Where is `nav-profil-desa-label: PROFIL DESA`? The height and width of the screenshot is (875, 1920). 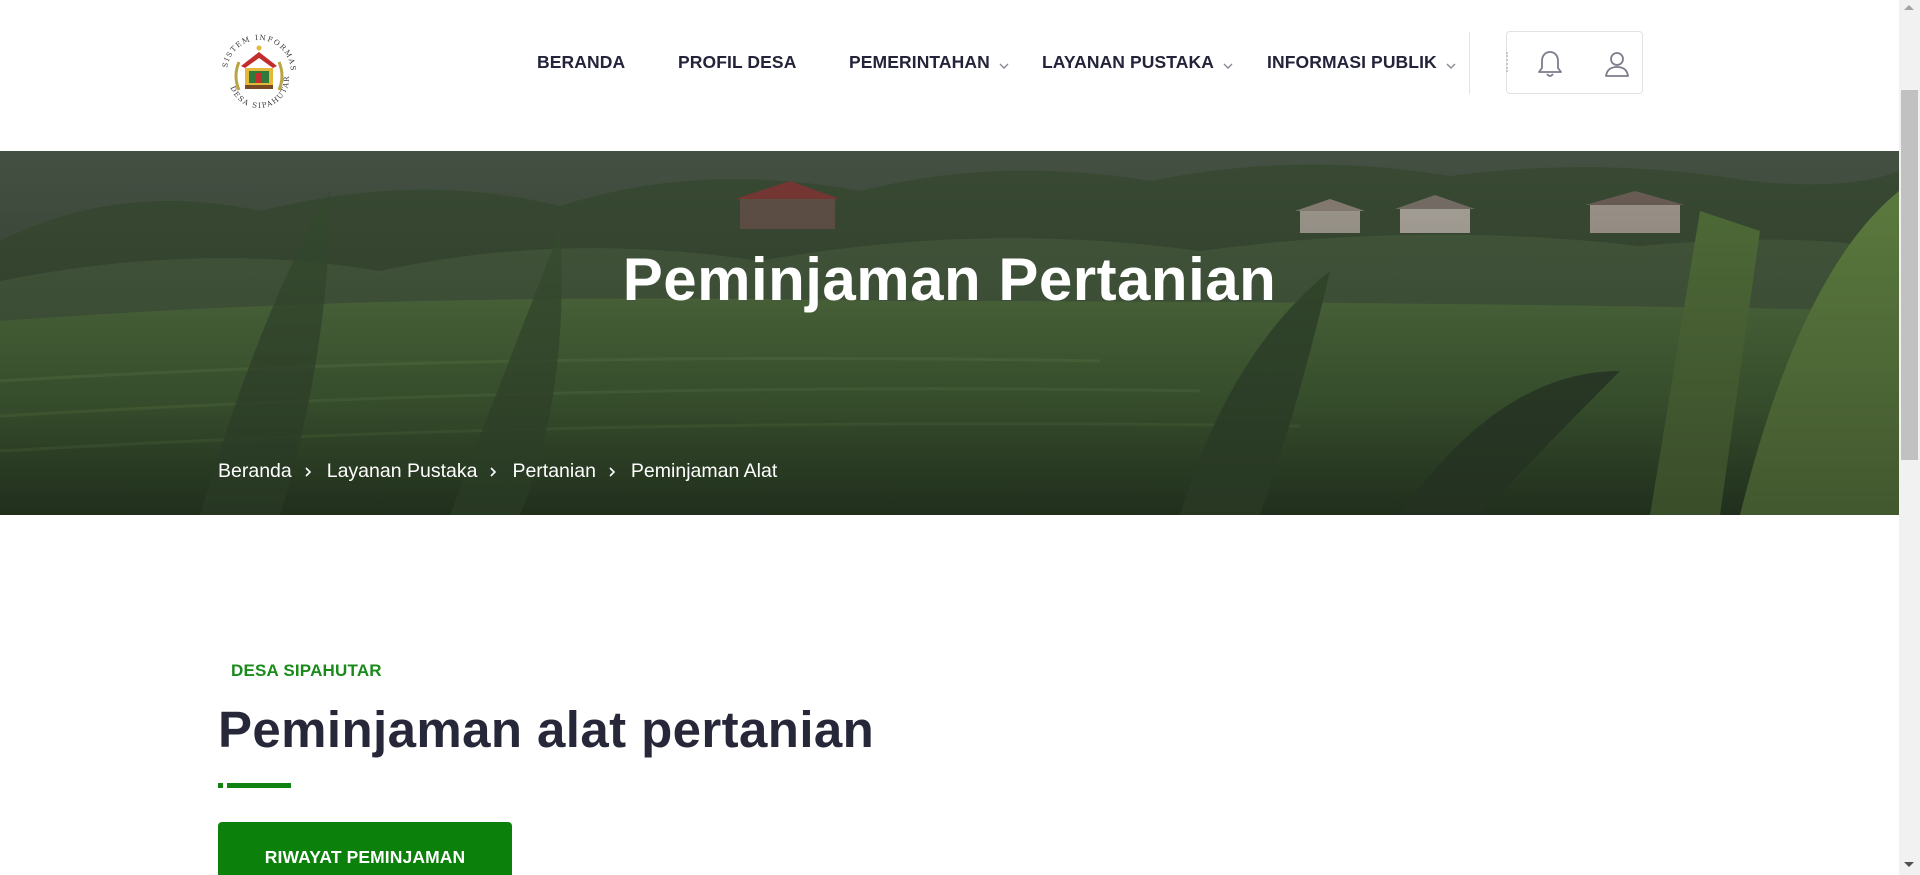 nav-profil-desa-label: PROFIL DESA is located at coordinates (737, 61).